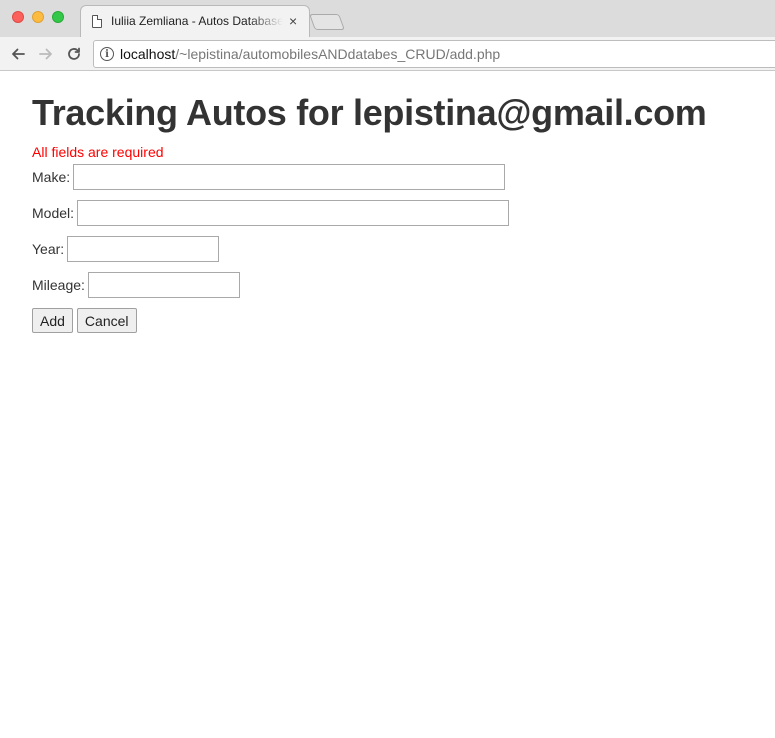 This screenshot has width=775, height=738. I want to click on cancel-button: Cancel, so click(106, 320).